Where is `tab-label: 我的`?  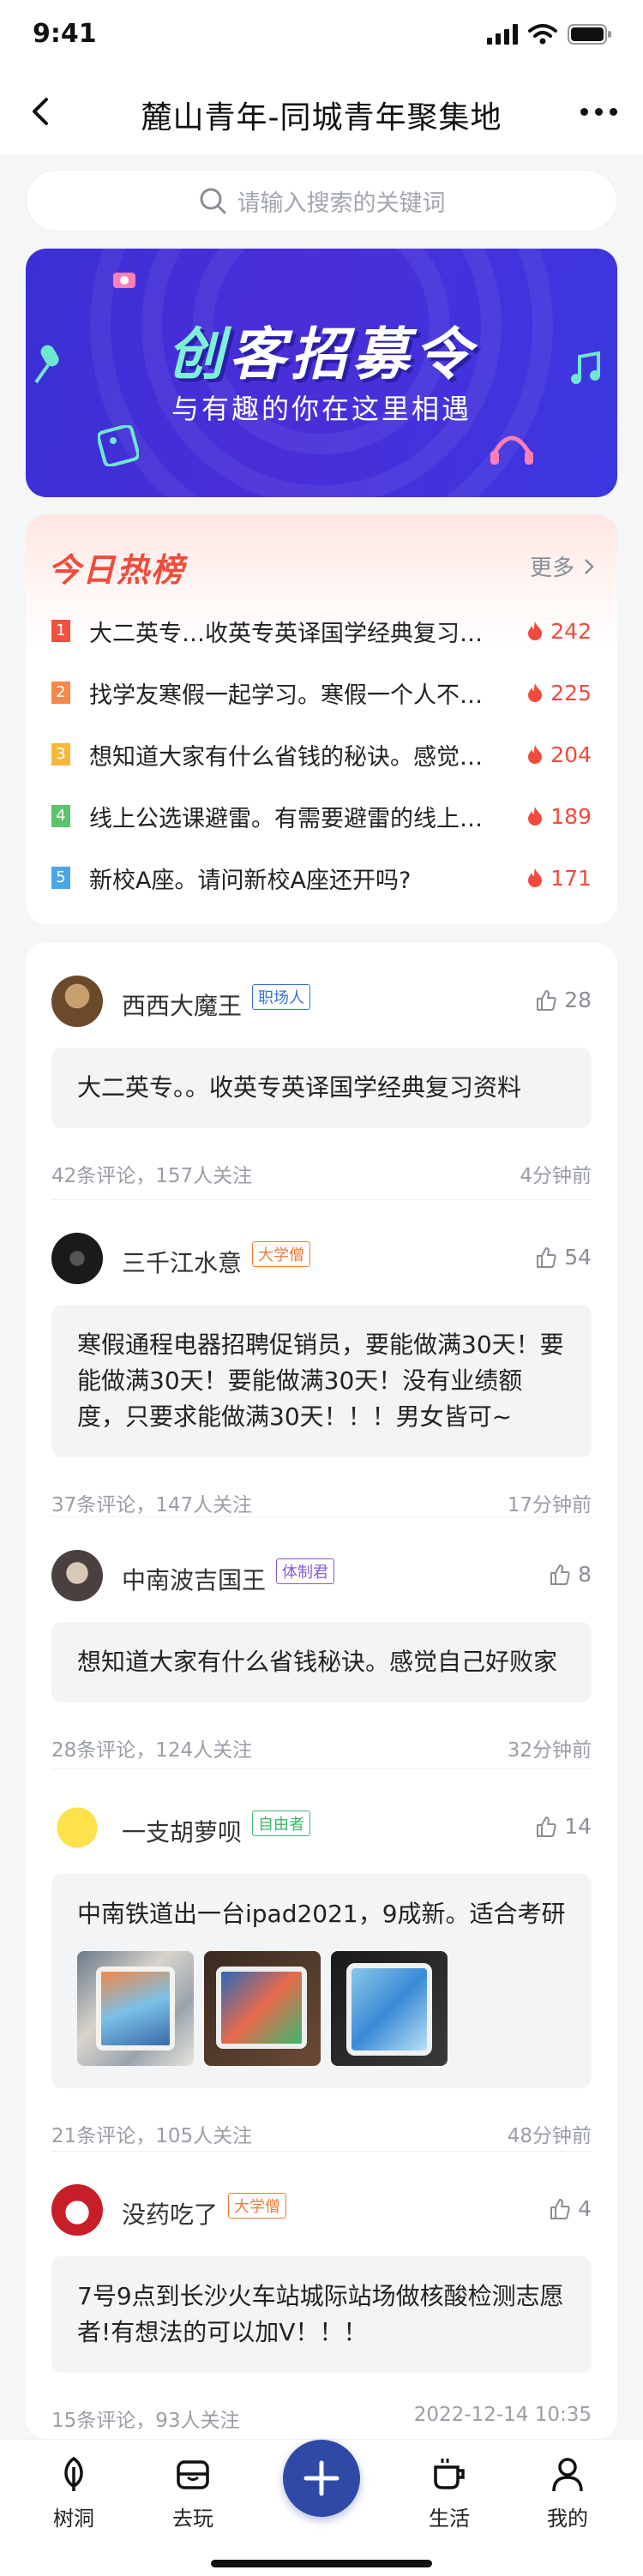 tab-label: 我的 is located at coordinates (567, 2519).